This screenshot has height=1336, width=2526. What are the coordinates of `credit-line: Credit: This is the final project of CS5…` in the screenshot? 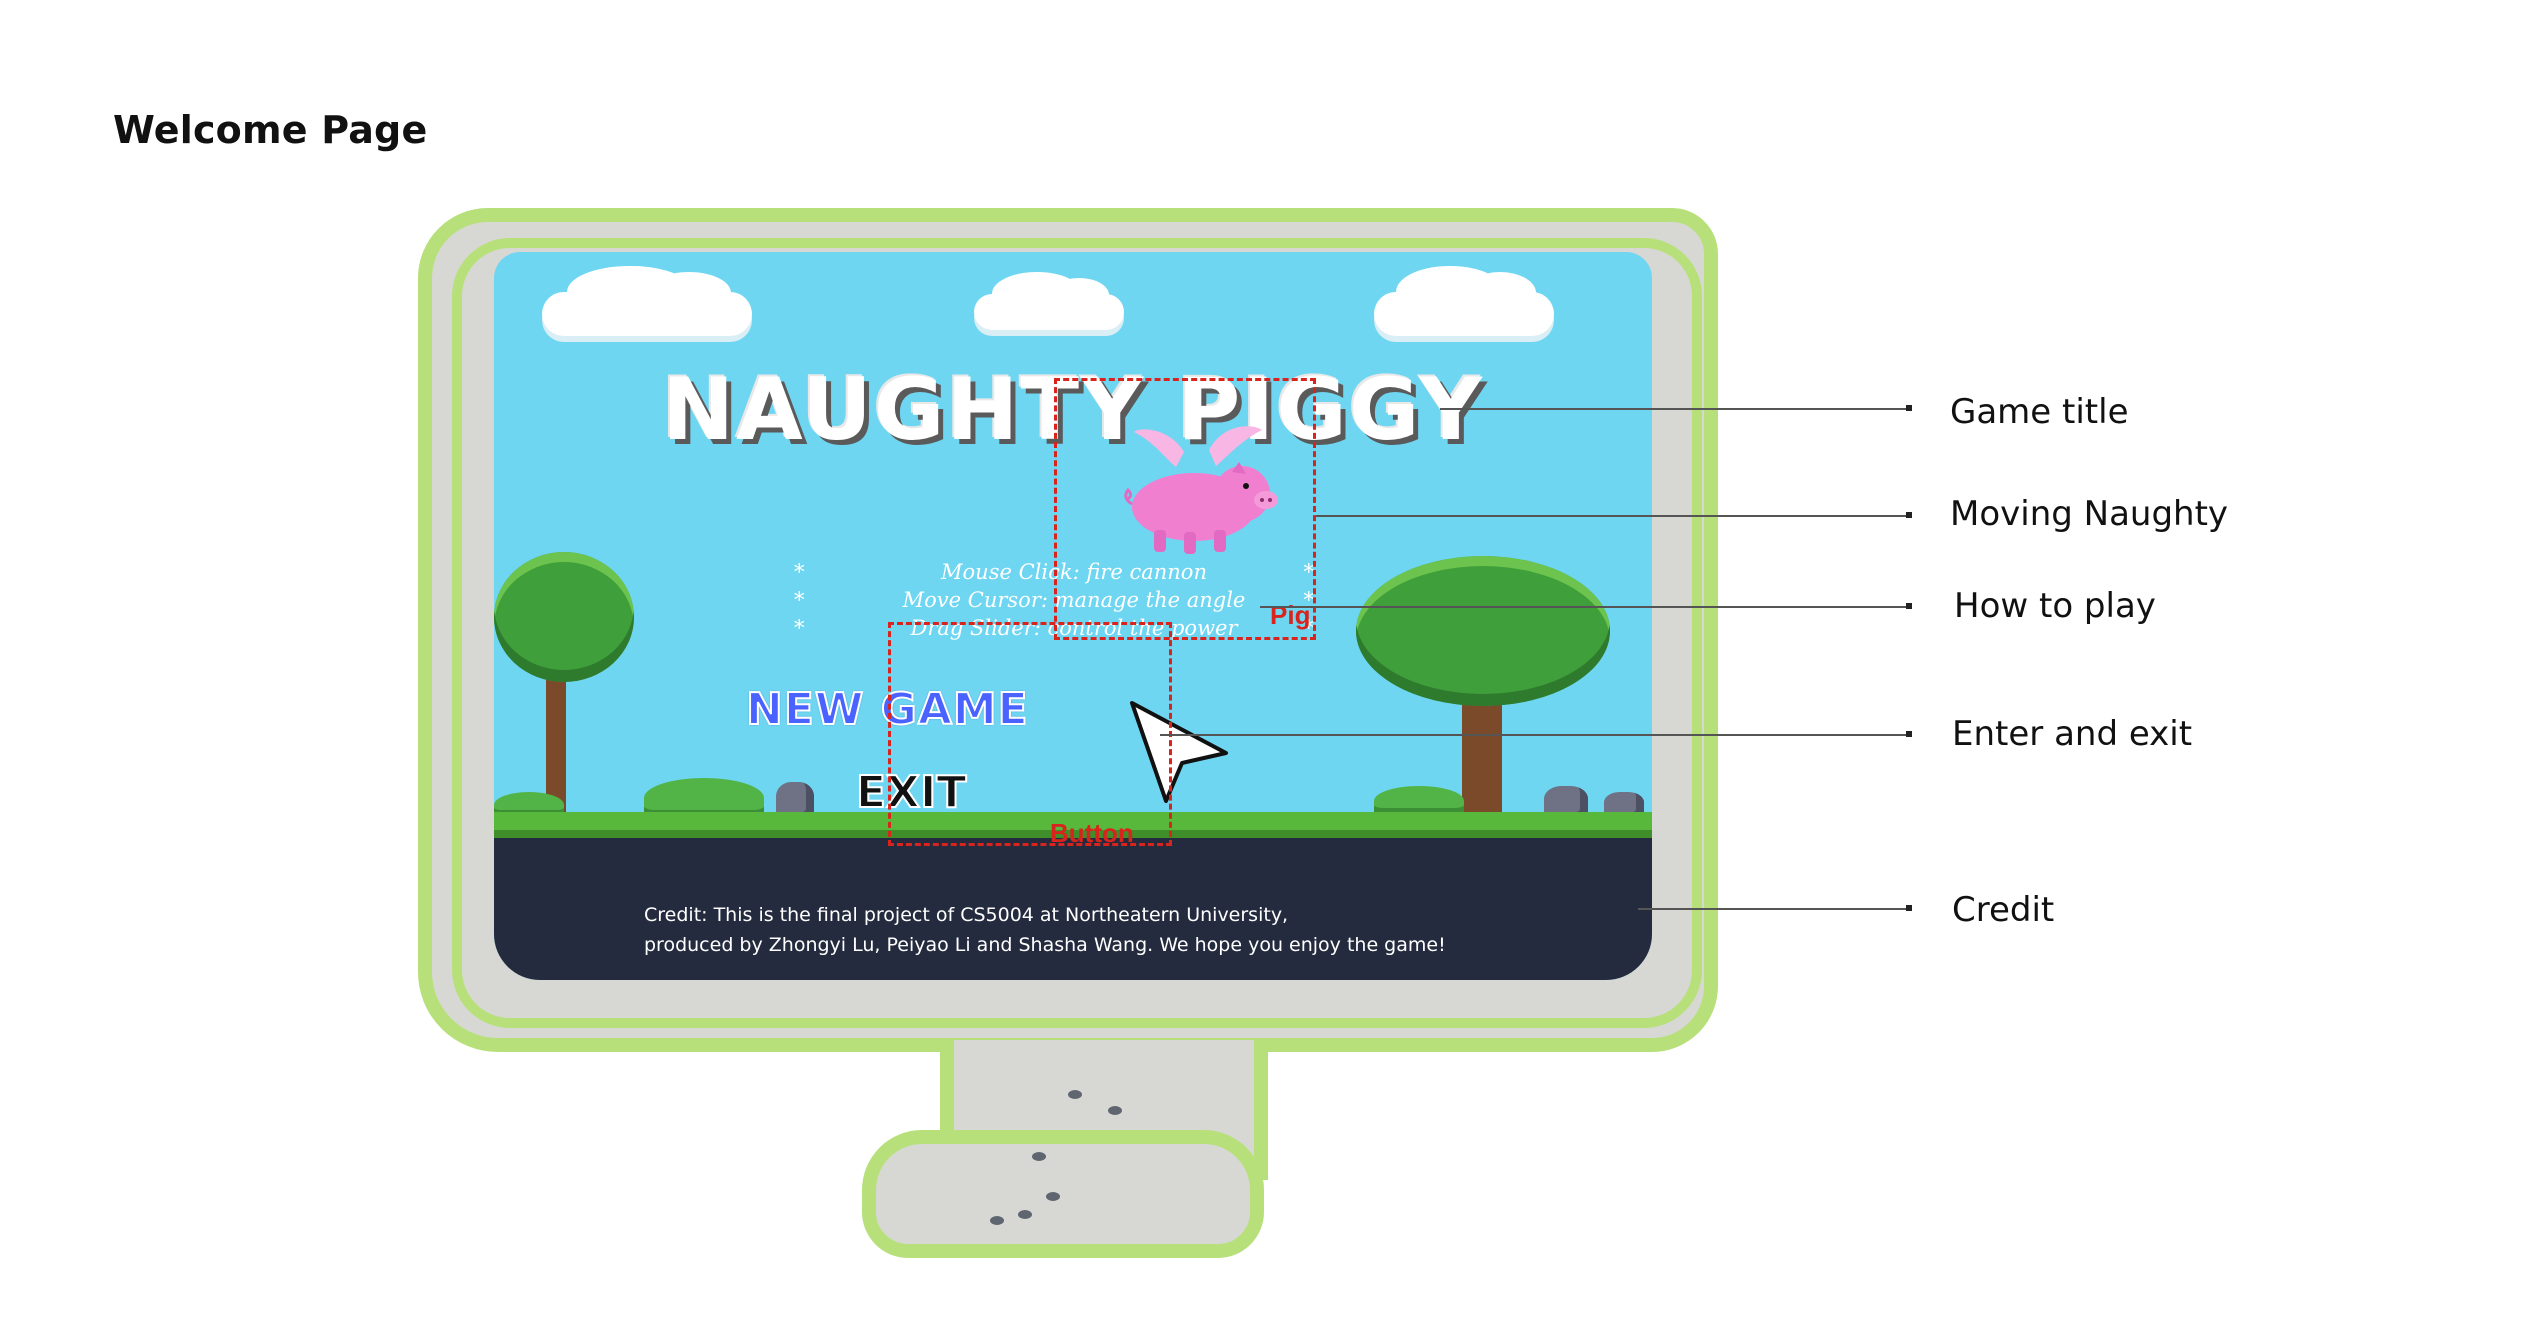 It's located at (966, 915).